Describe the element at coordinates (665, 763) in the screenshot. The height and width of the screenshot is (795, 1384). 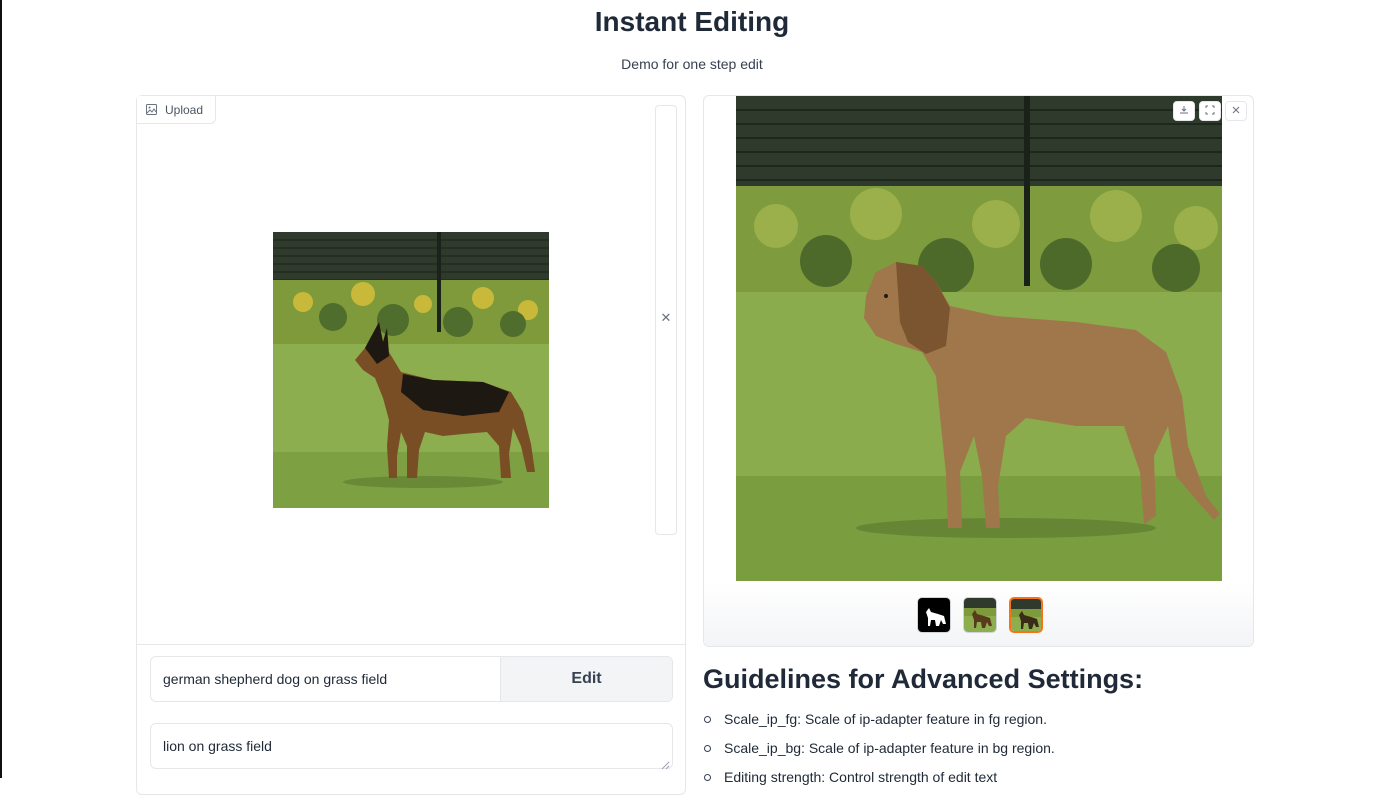
I see `resize-handle-icon` at that location.